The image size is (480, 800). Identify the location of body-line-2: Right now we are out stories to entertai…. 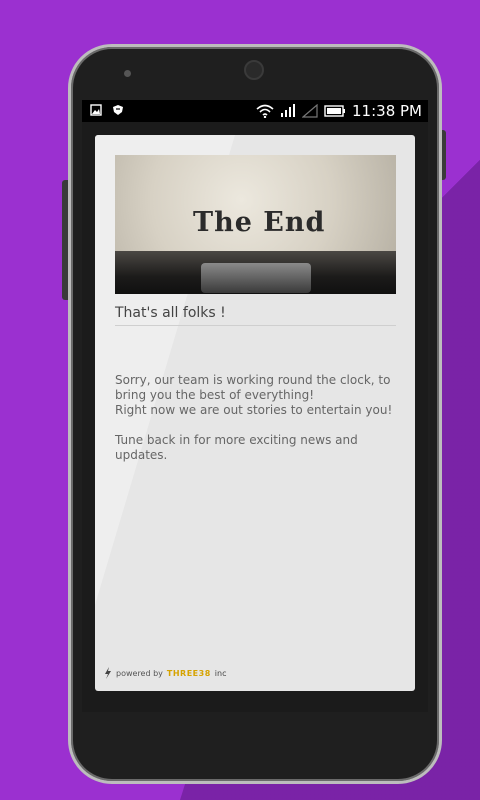
(254, 410).